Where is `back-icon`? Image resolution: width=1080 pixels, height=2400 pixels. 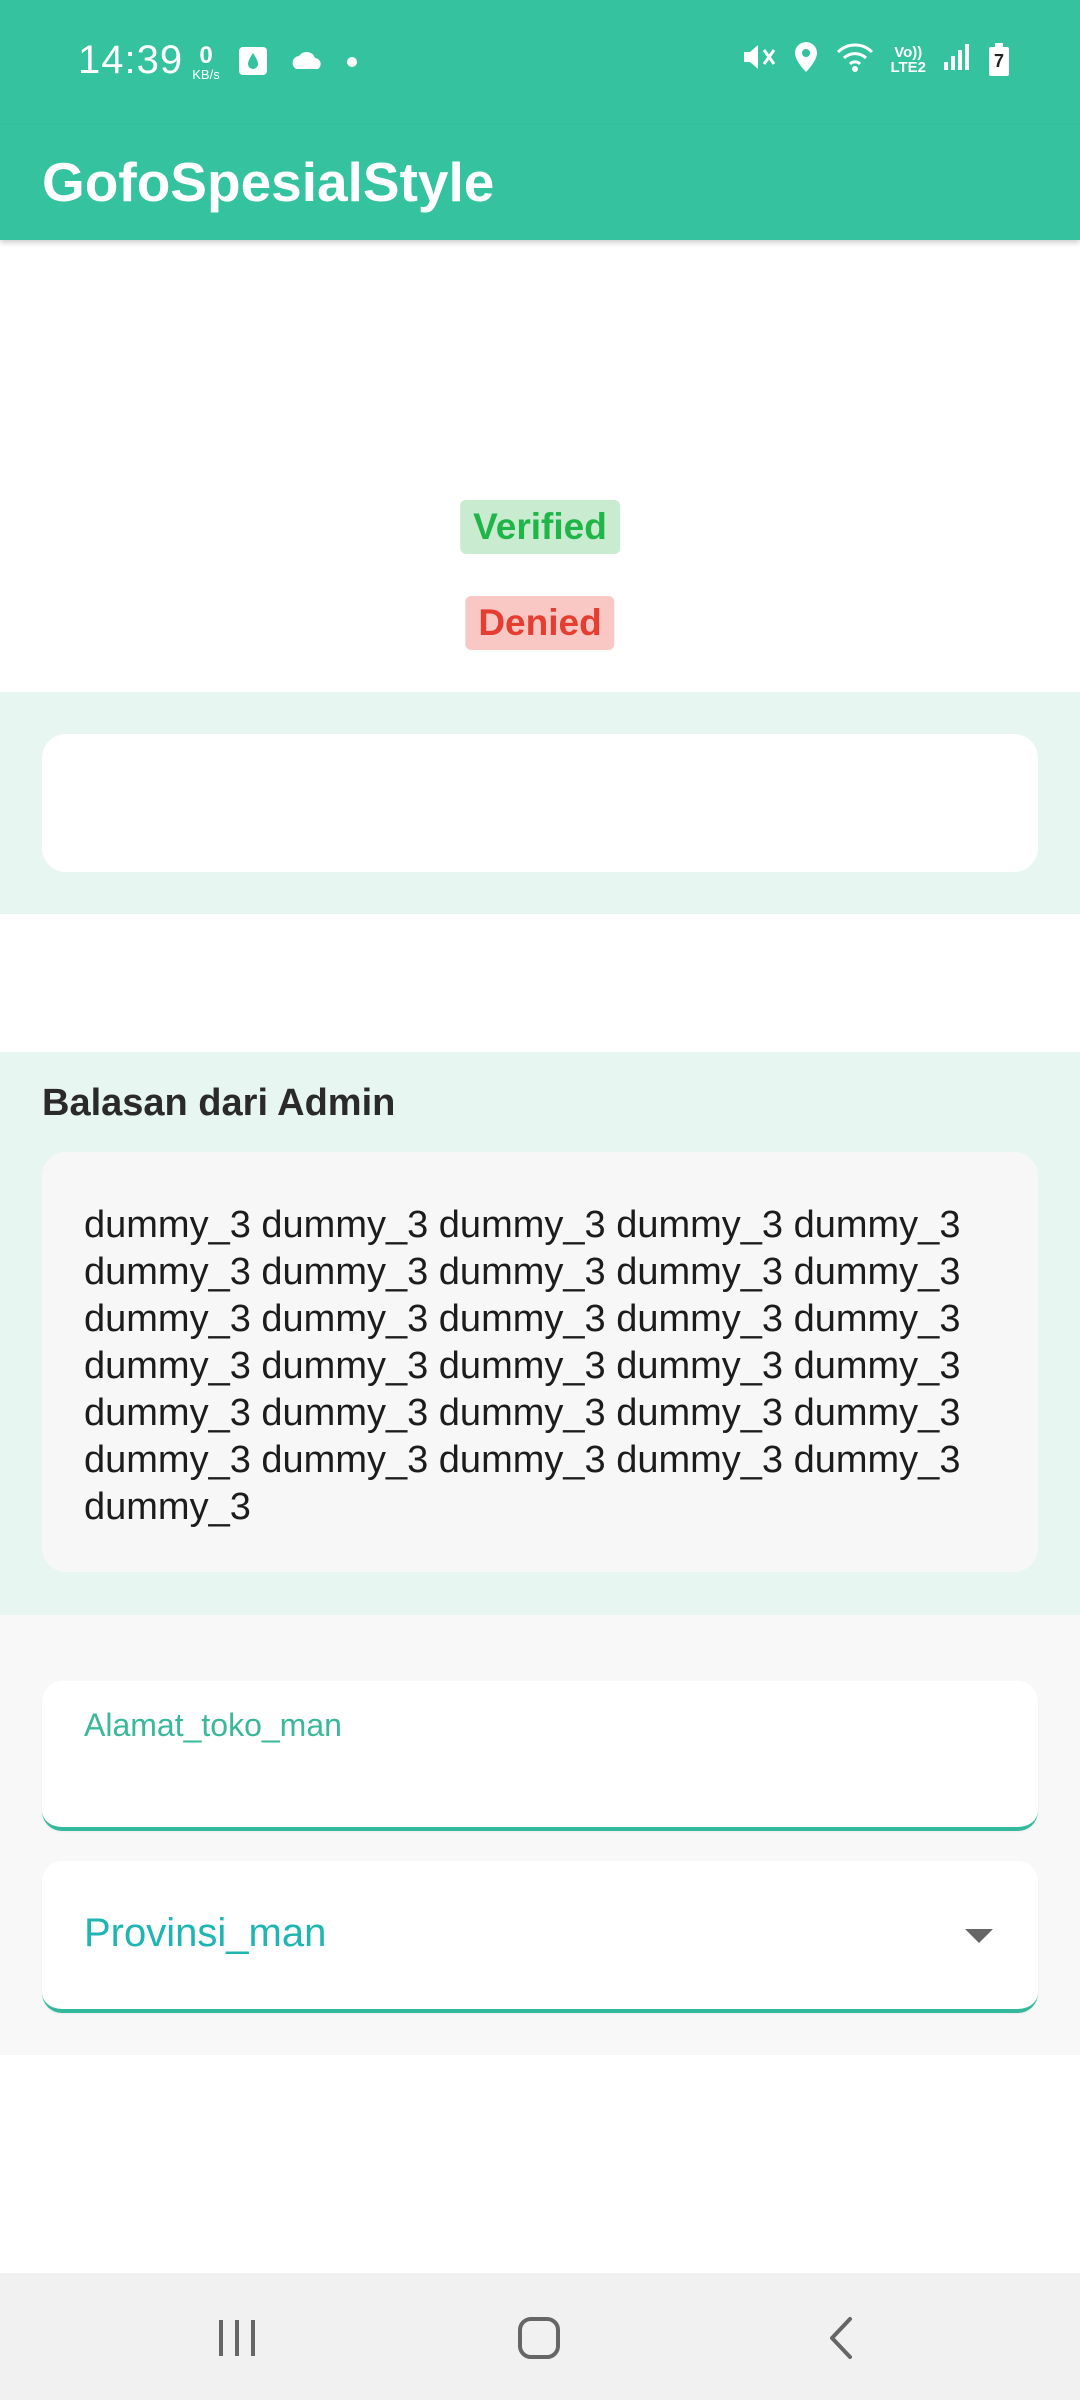 back-icon is located at coordinates (841, 2338).